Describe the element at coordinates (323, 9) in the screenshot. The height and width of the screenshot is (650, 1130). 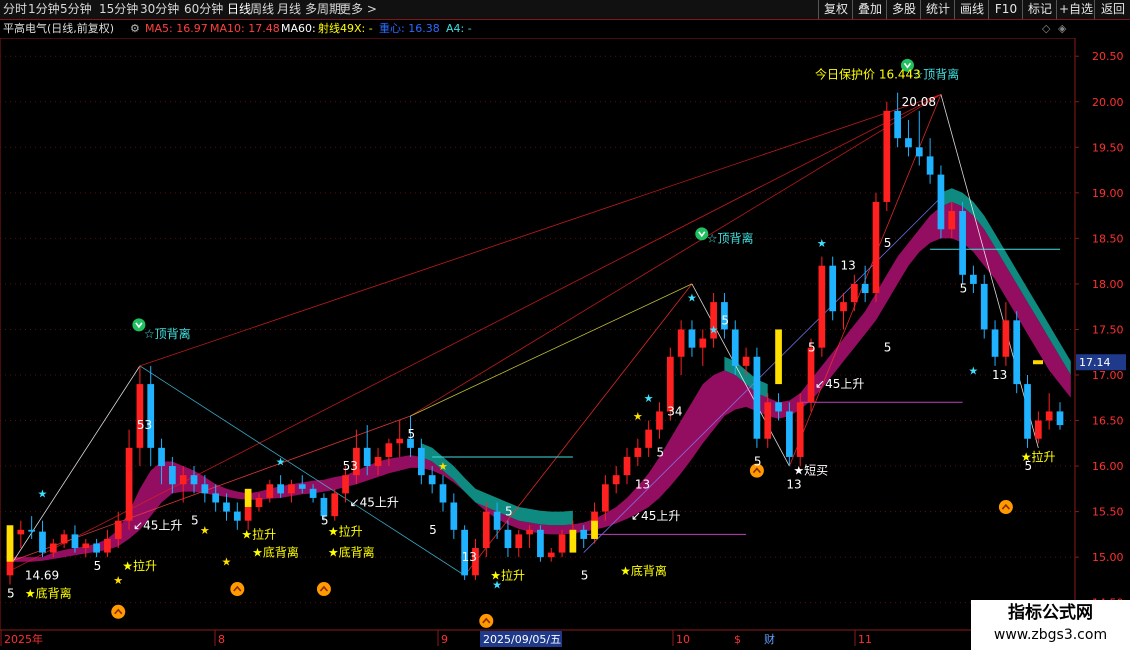
I see `period-tab-9: 多周期` at that location.